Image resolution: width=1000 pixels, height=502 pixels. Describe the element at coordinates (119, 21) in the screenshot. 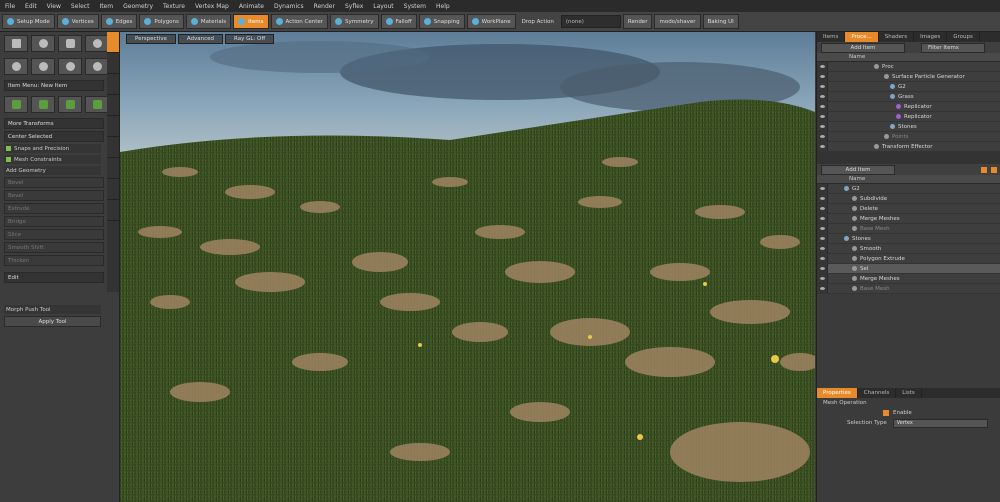

I see `mode-button-edges: Edges` at that location.